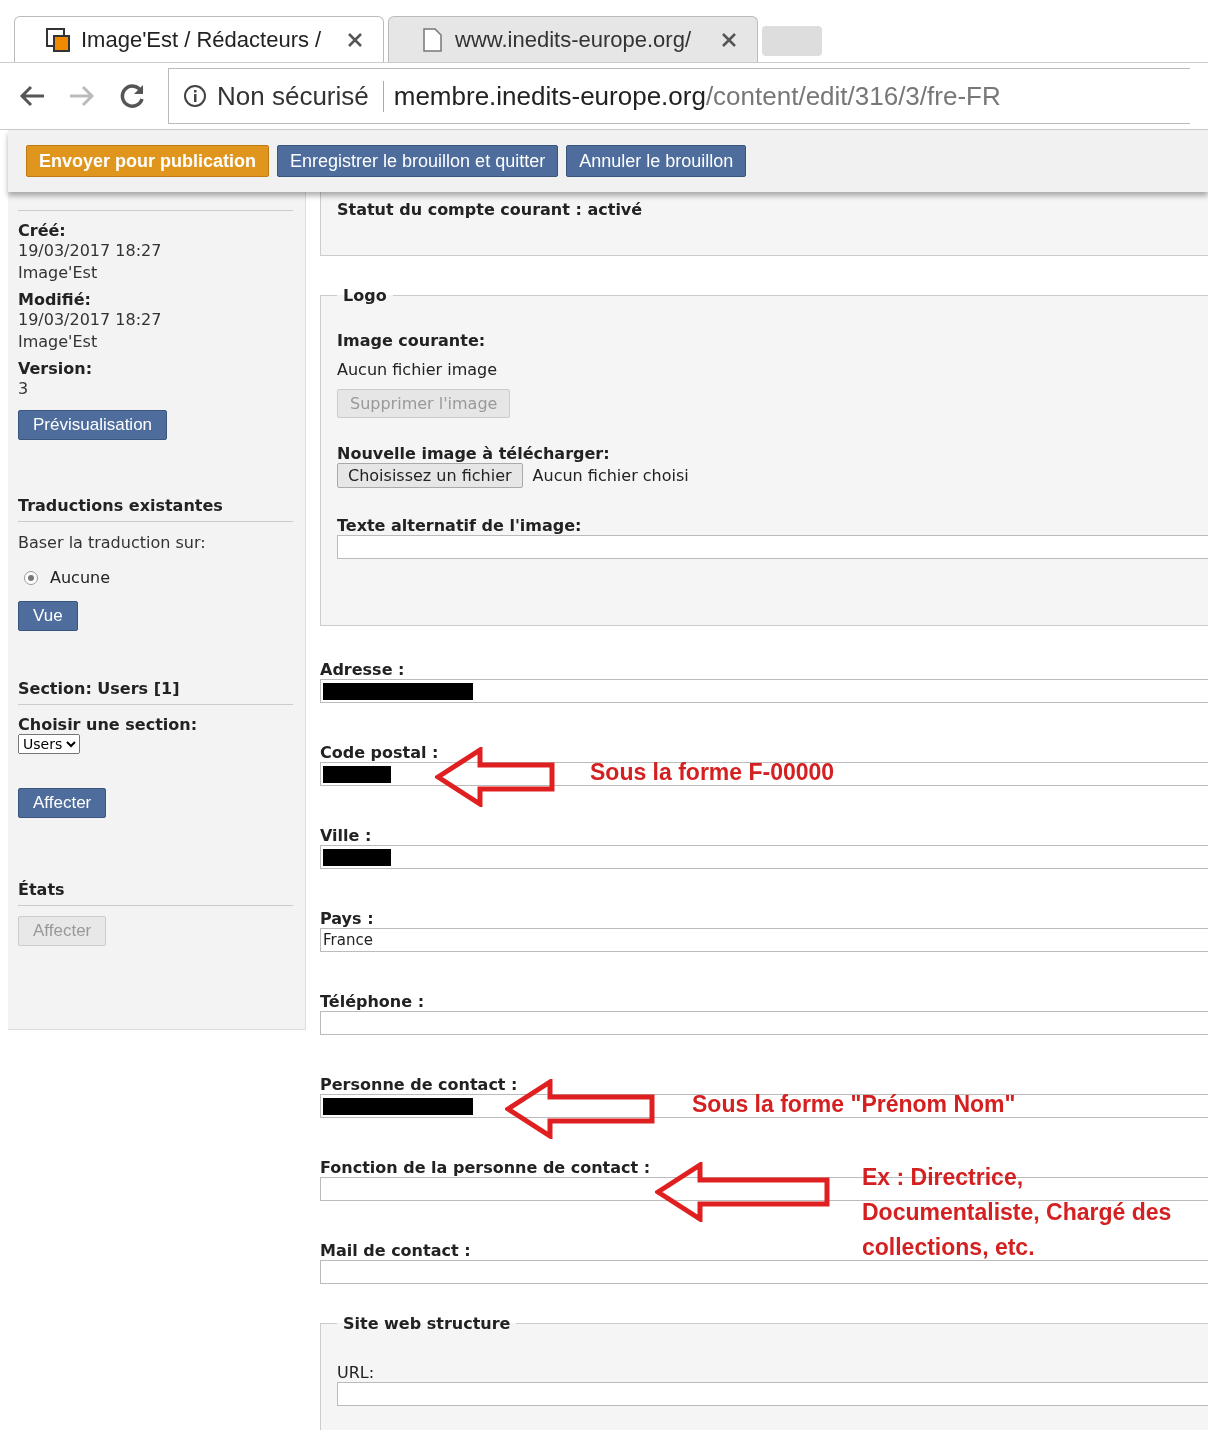 This screenshot has height=1430, width=1208. I want to click on info-icon, so click(195, 96).